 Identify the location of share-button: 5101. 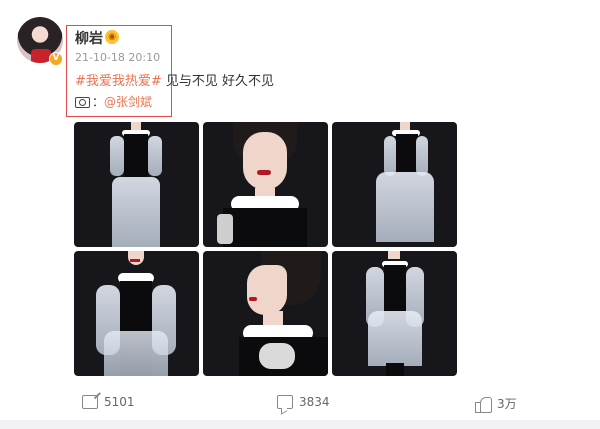
(108, 402).